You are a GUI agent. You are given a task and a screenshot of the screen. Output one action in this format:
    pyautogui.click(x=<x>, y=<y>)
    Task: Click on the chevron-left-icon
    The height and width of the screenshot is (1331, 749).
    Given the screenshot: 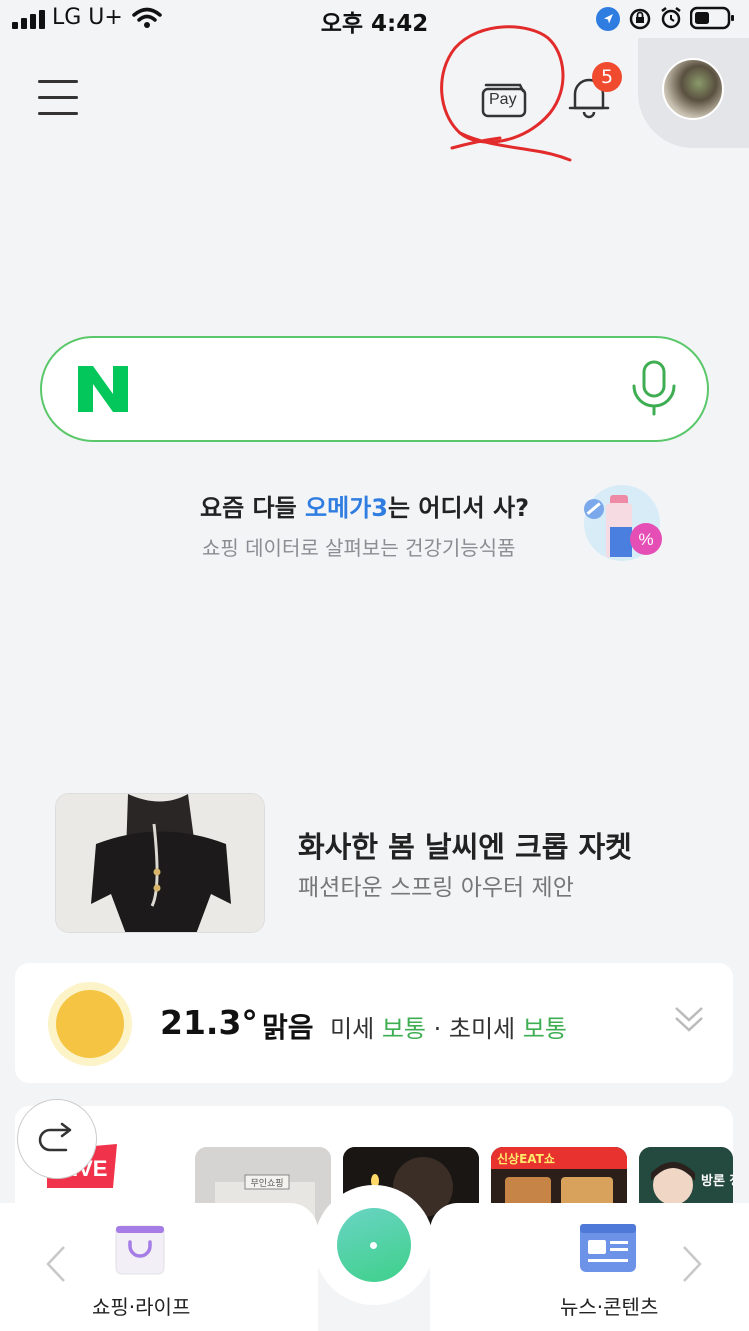 What is the action you would take?
    pyautogui.click(x=56, y=1264)
    